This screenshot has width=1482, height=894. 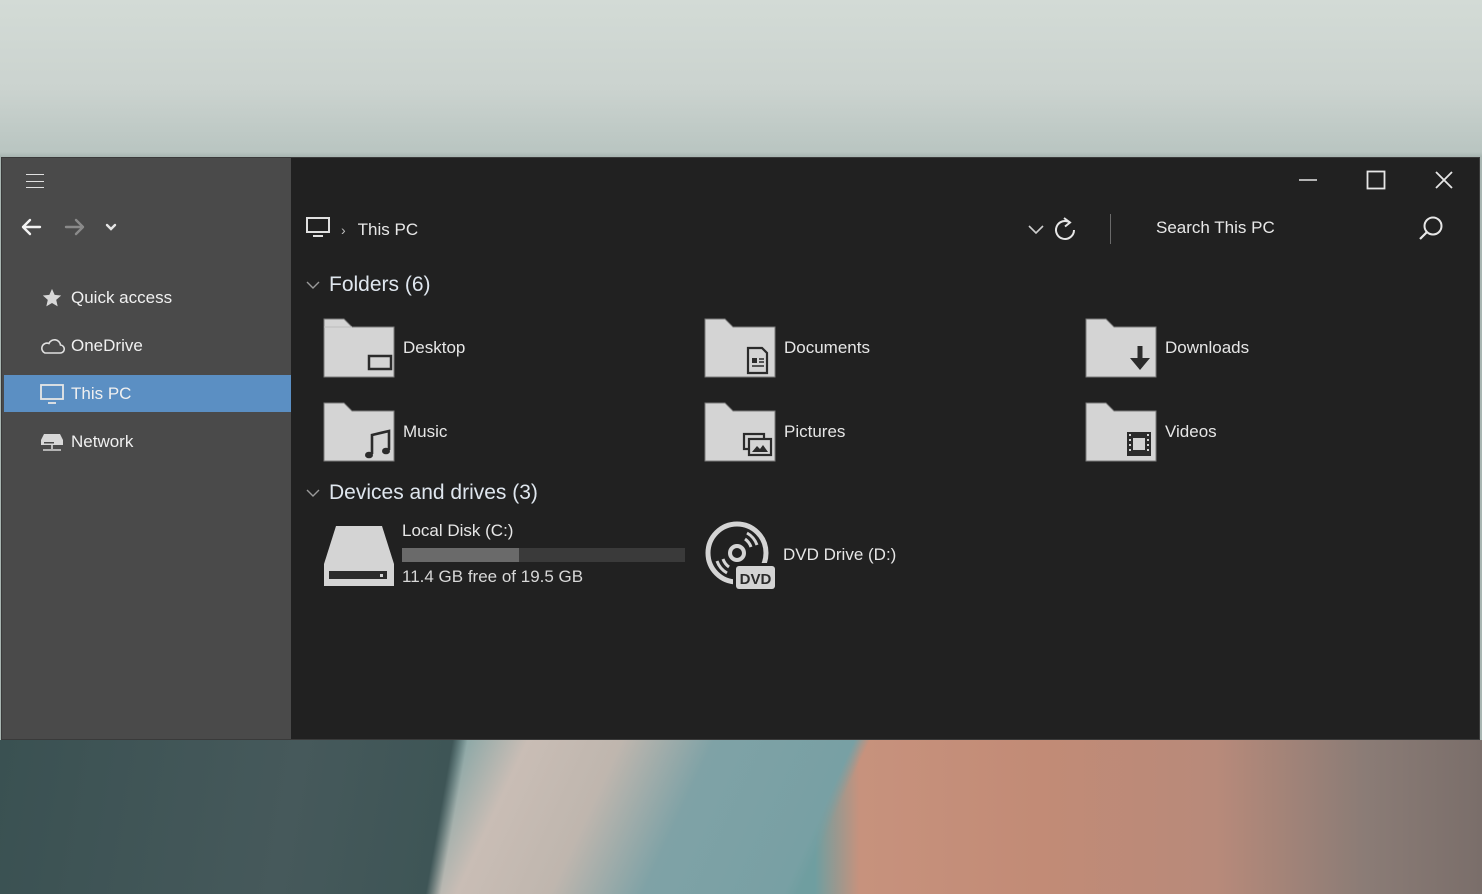 I want to click on documents-folder-icon, so click(x=740, y=348).